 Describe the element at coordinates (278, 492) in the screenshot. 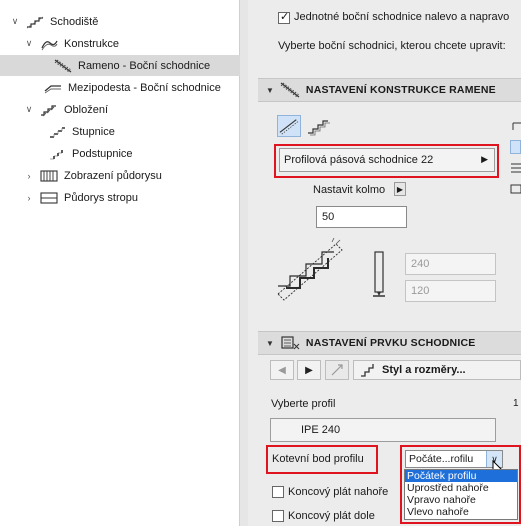

I see `end-plate-top-checkbox` at that location.